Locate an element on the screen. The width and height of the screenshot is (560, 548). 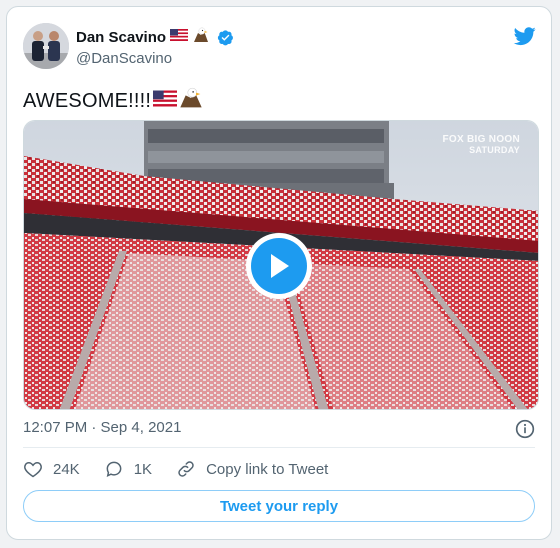
copy-link-label: Copy link to Tweet is located at coordinates (267, 469).